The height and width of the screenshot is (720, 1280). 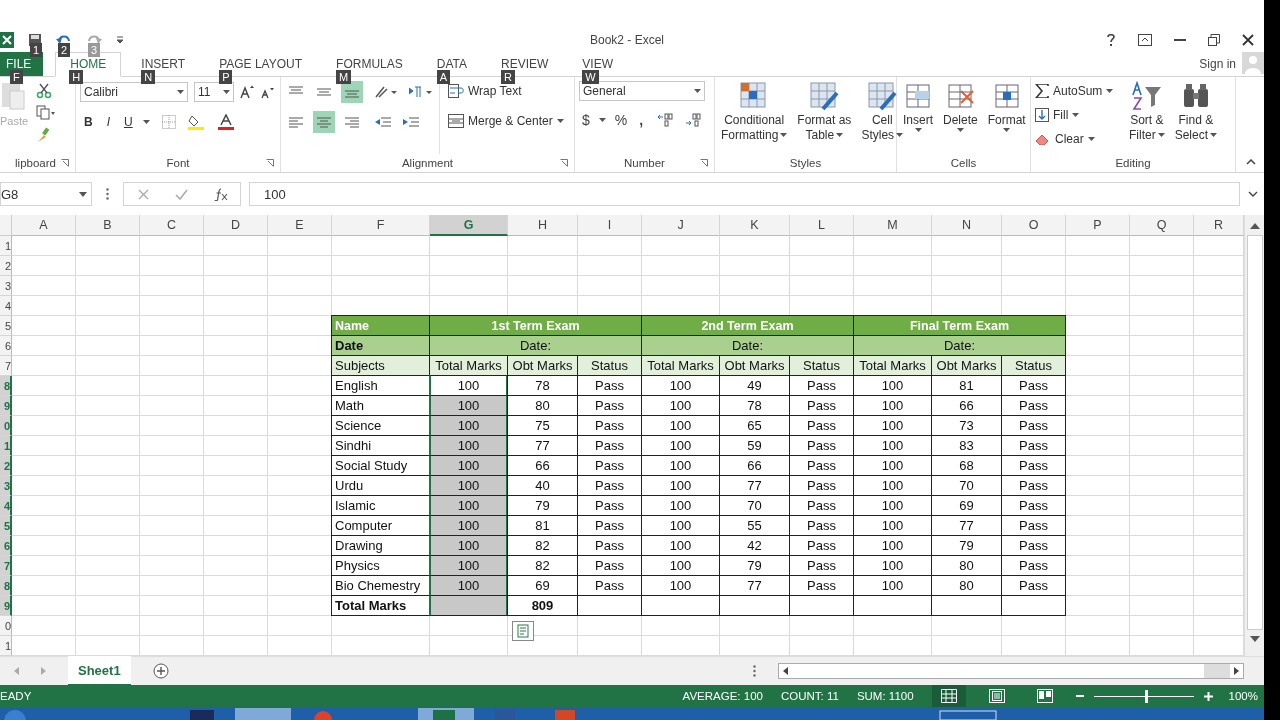 What do you see at coordinates (722, 696) in the screenshot?
I see `status-stat: AVERAGE: 100` at bounding box center [722, 696].